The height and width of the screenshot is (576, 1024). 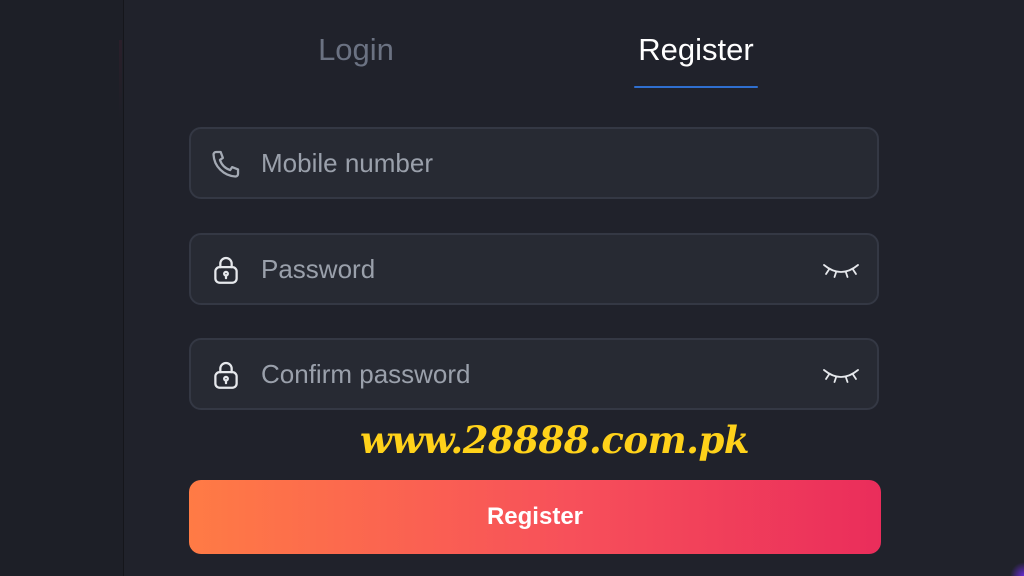 I want to click on tab-login: Login, so click(x=356, y=60).